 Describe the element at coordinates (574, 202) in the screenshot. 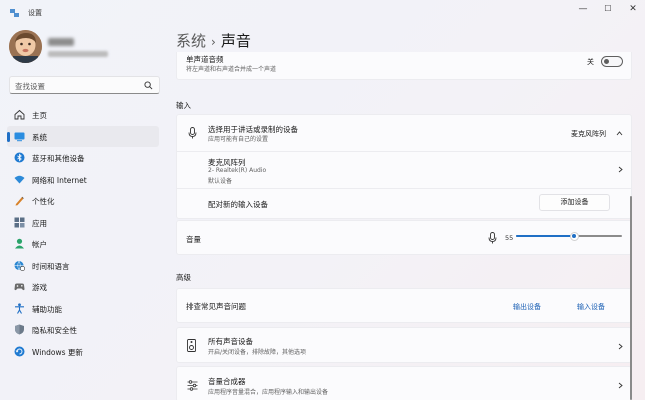

I see `add-device-button: 添加设备` at that location.